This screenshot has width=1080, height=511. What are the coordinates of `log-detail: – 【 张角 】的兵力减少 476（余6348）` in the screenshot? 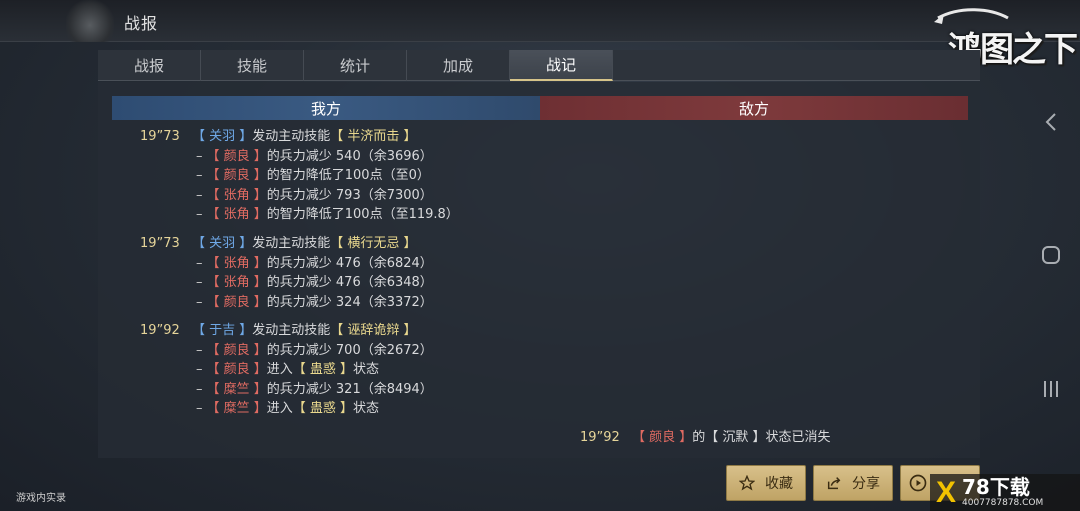 It's located at (314, 282).